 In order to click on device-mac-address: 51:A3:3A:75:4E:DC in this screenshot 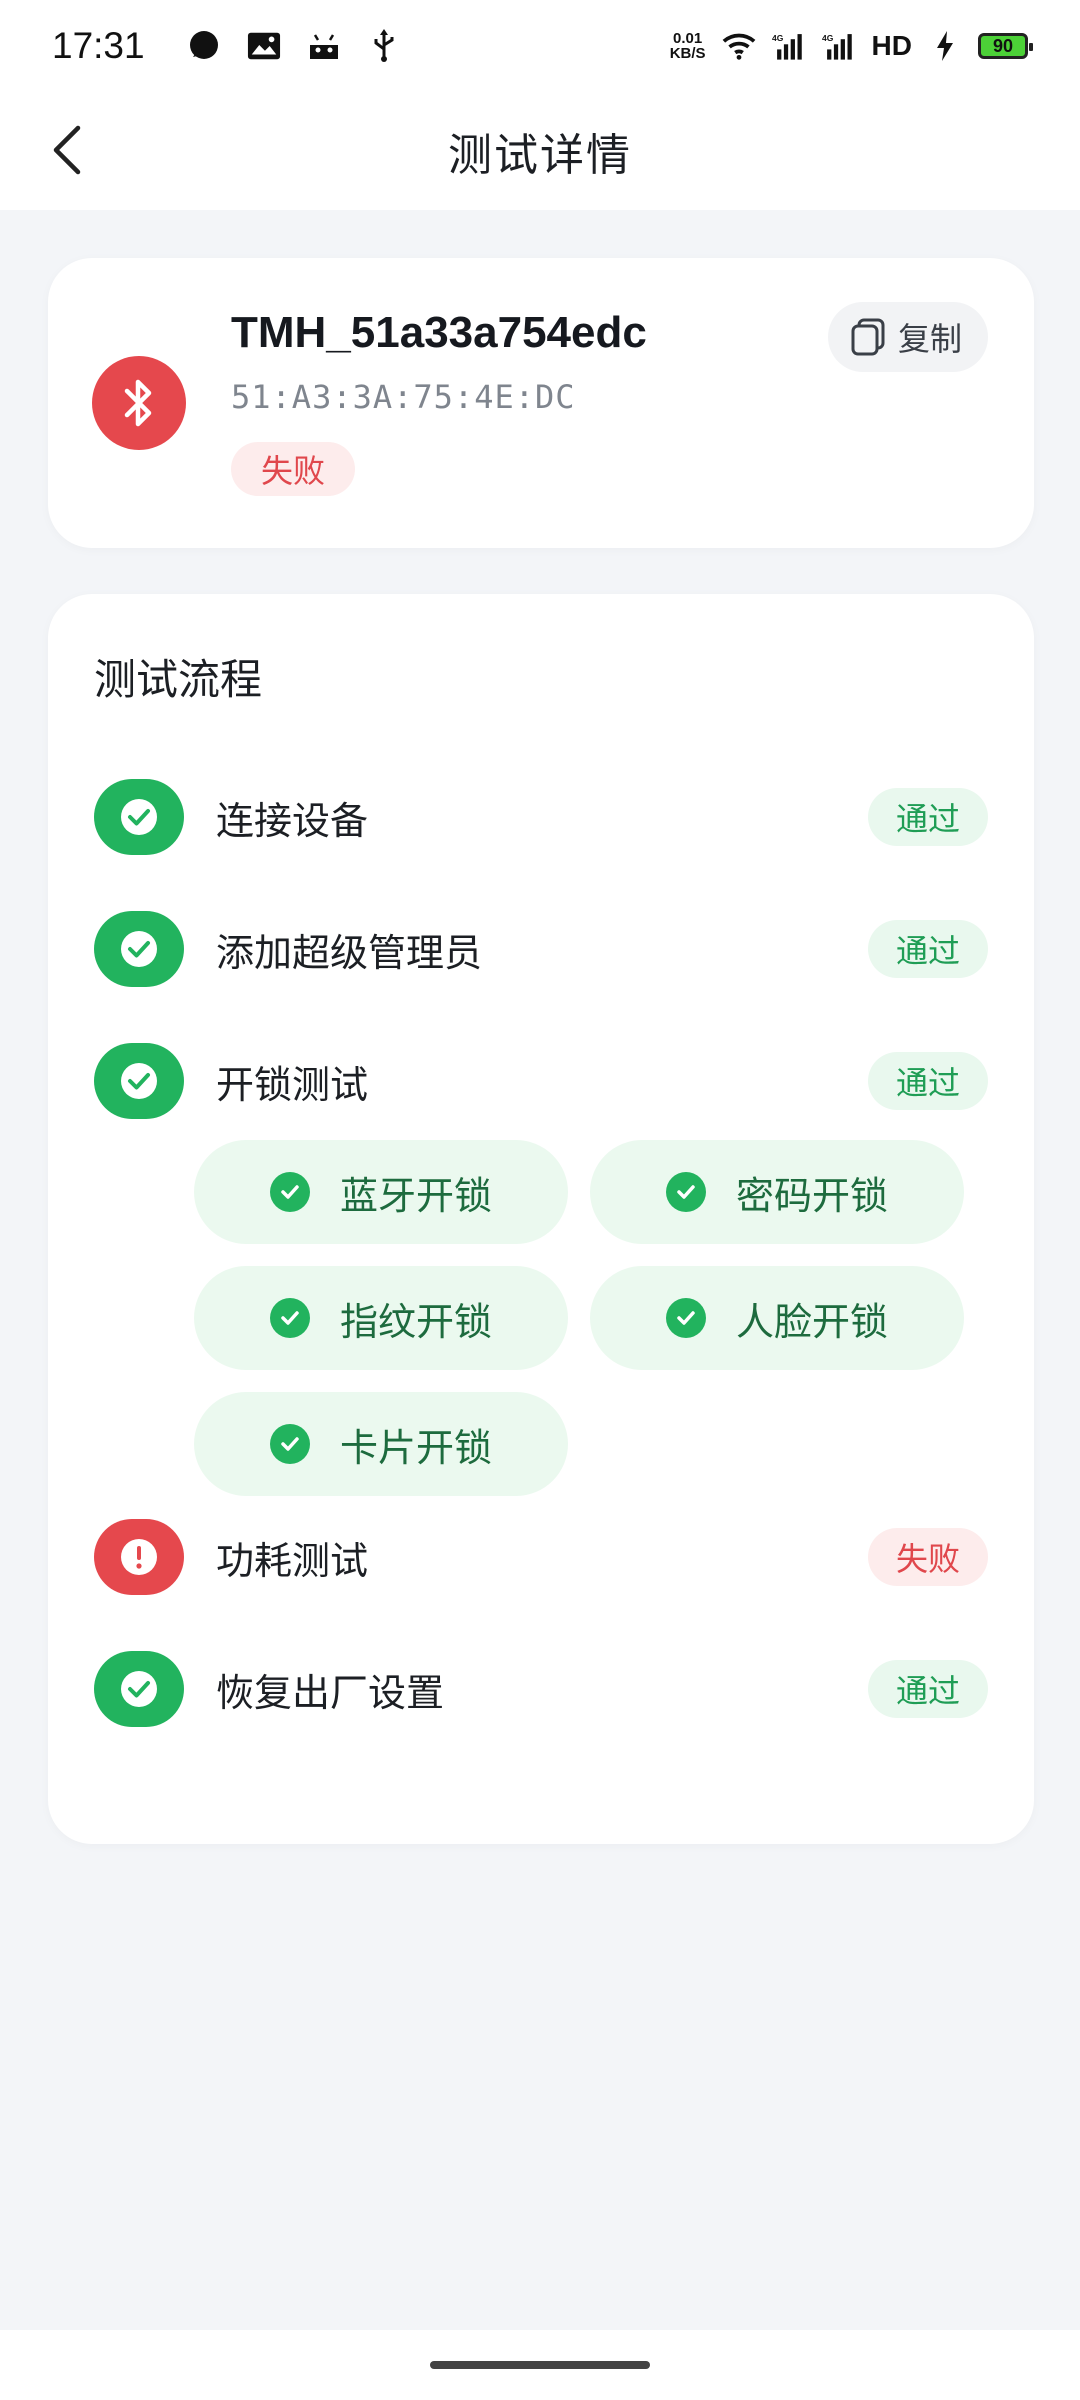, I will do `click(403, 397)`.